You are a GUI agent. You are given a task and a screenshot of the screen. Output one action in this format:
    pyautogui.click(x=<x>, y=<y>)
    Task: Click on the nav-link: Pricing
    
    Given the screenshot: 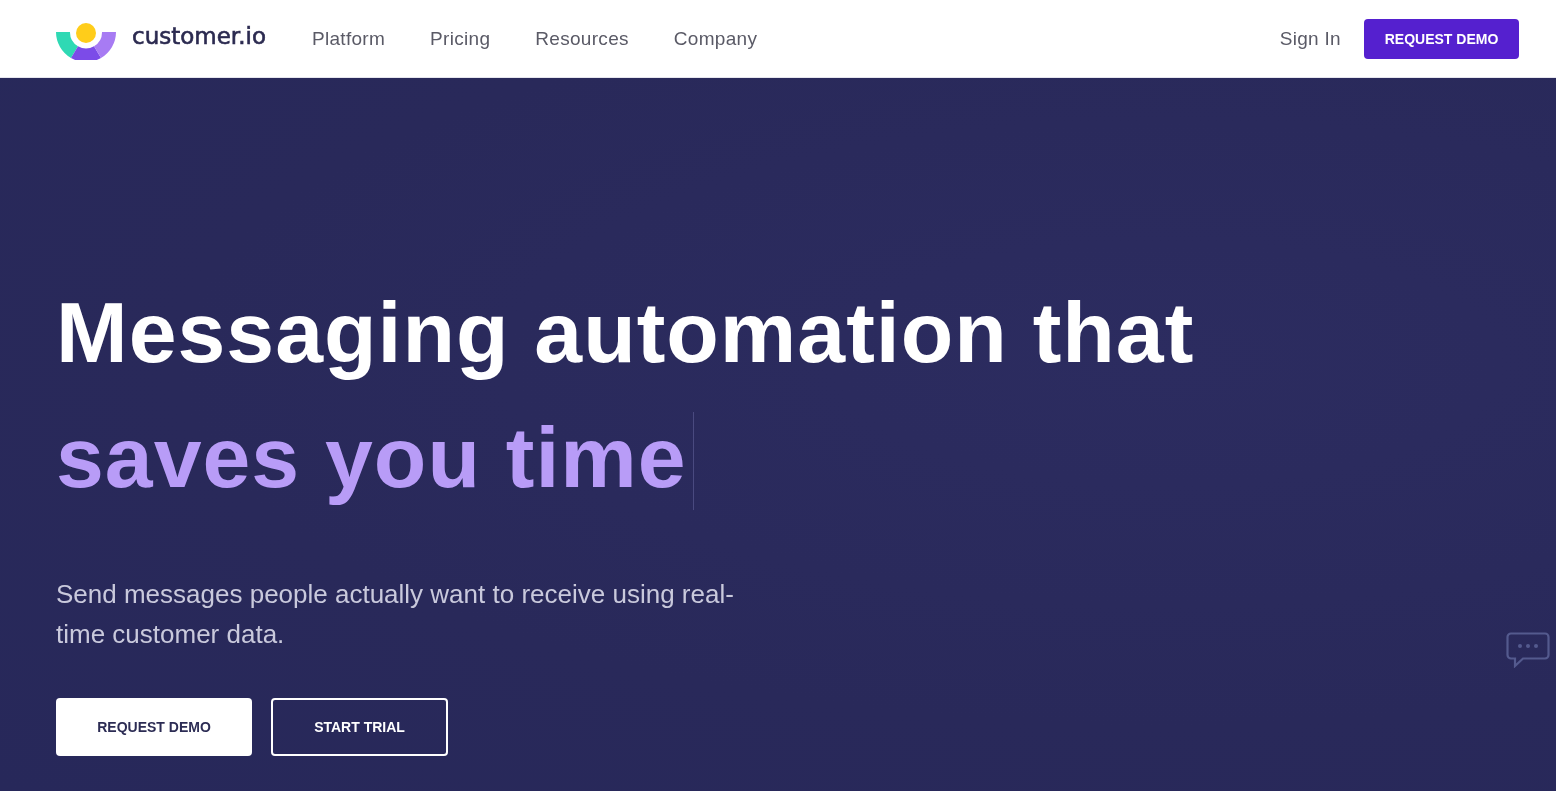 What is the action you would take?
    pyautogui.click(x=460, y=38)
    